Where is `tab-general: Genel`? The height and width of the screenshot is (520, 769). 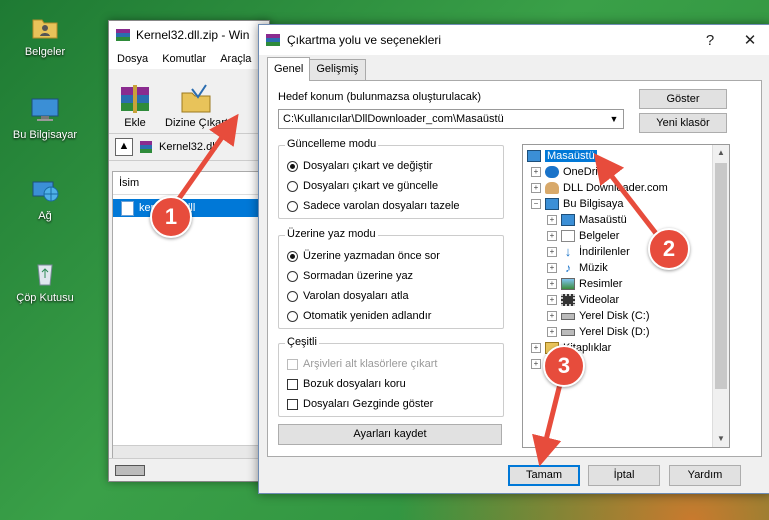 tab-general: Genel is located at coordinates (289, 69).